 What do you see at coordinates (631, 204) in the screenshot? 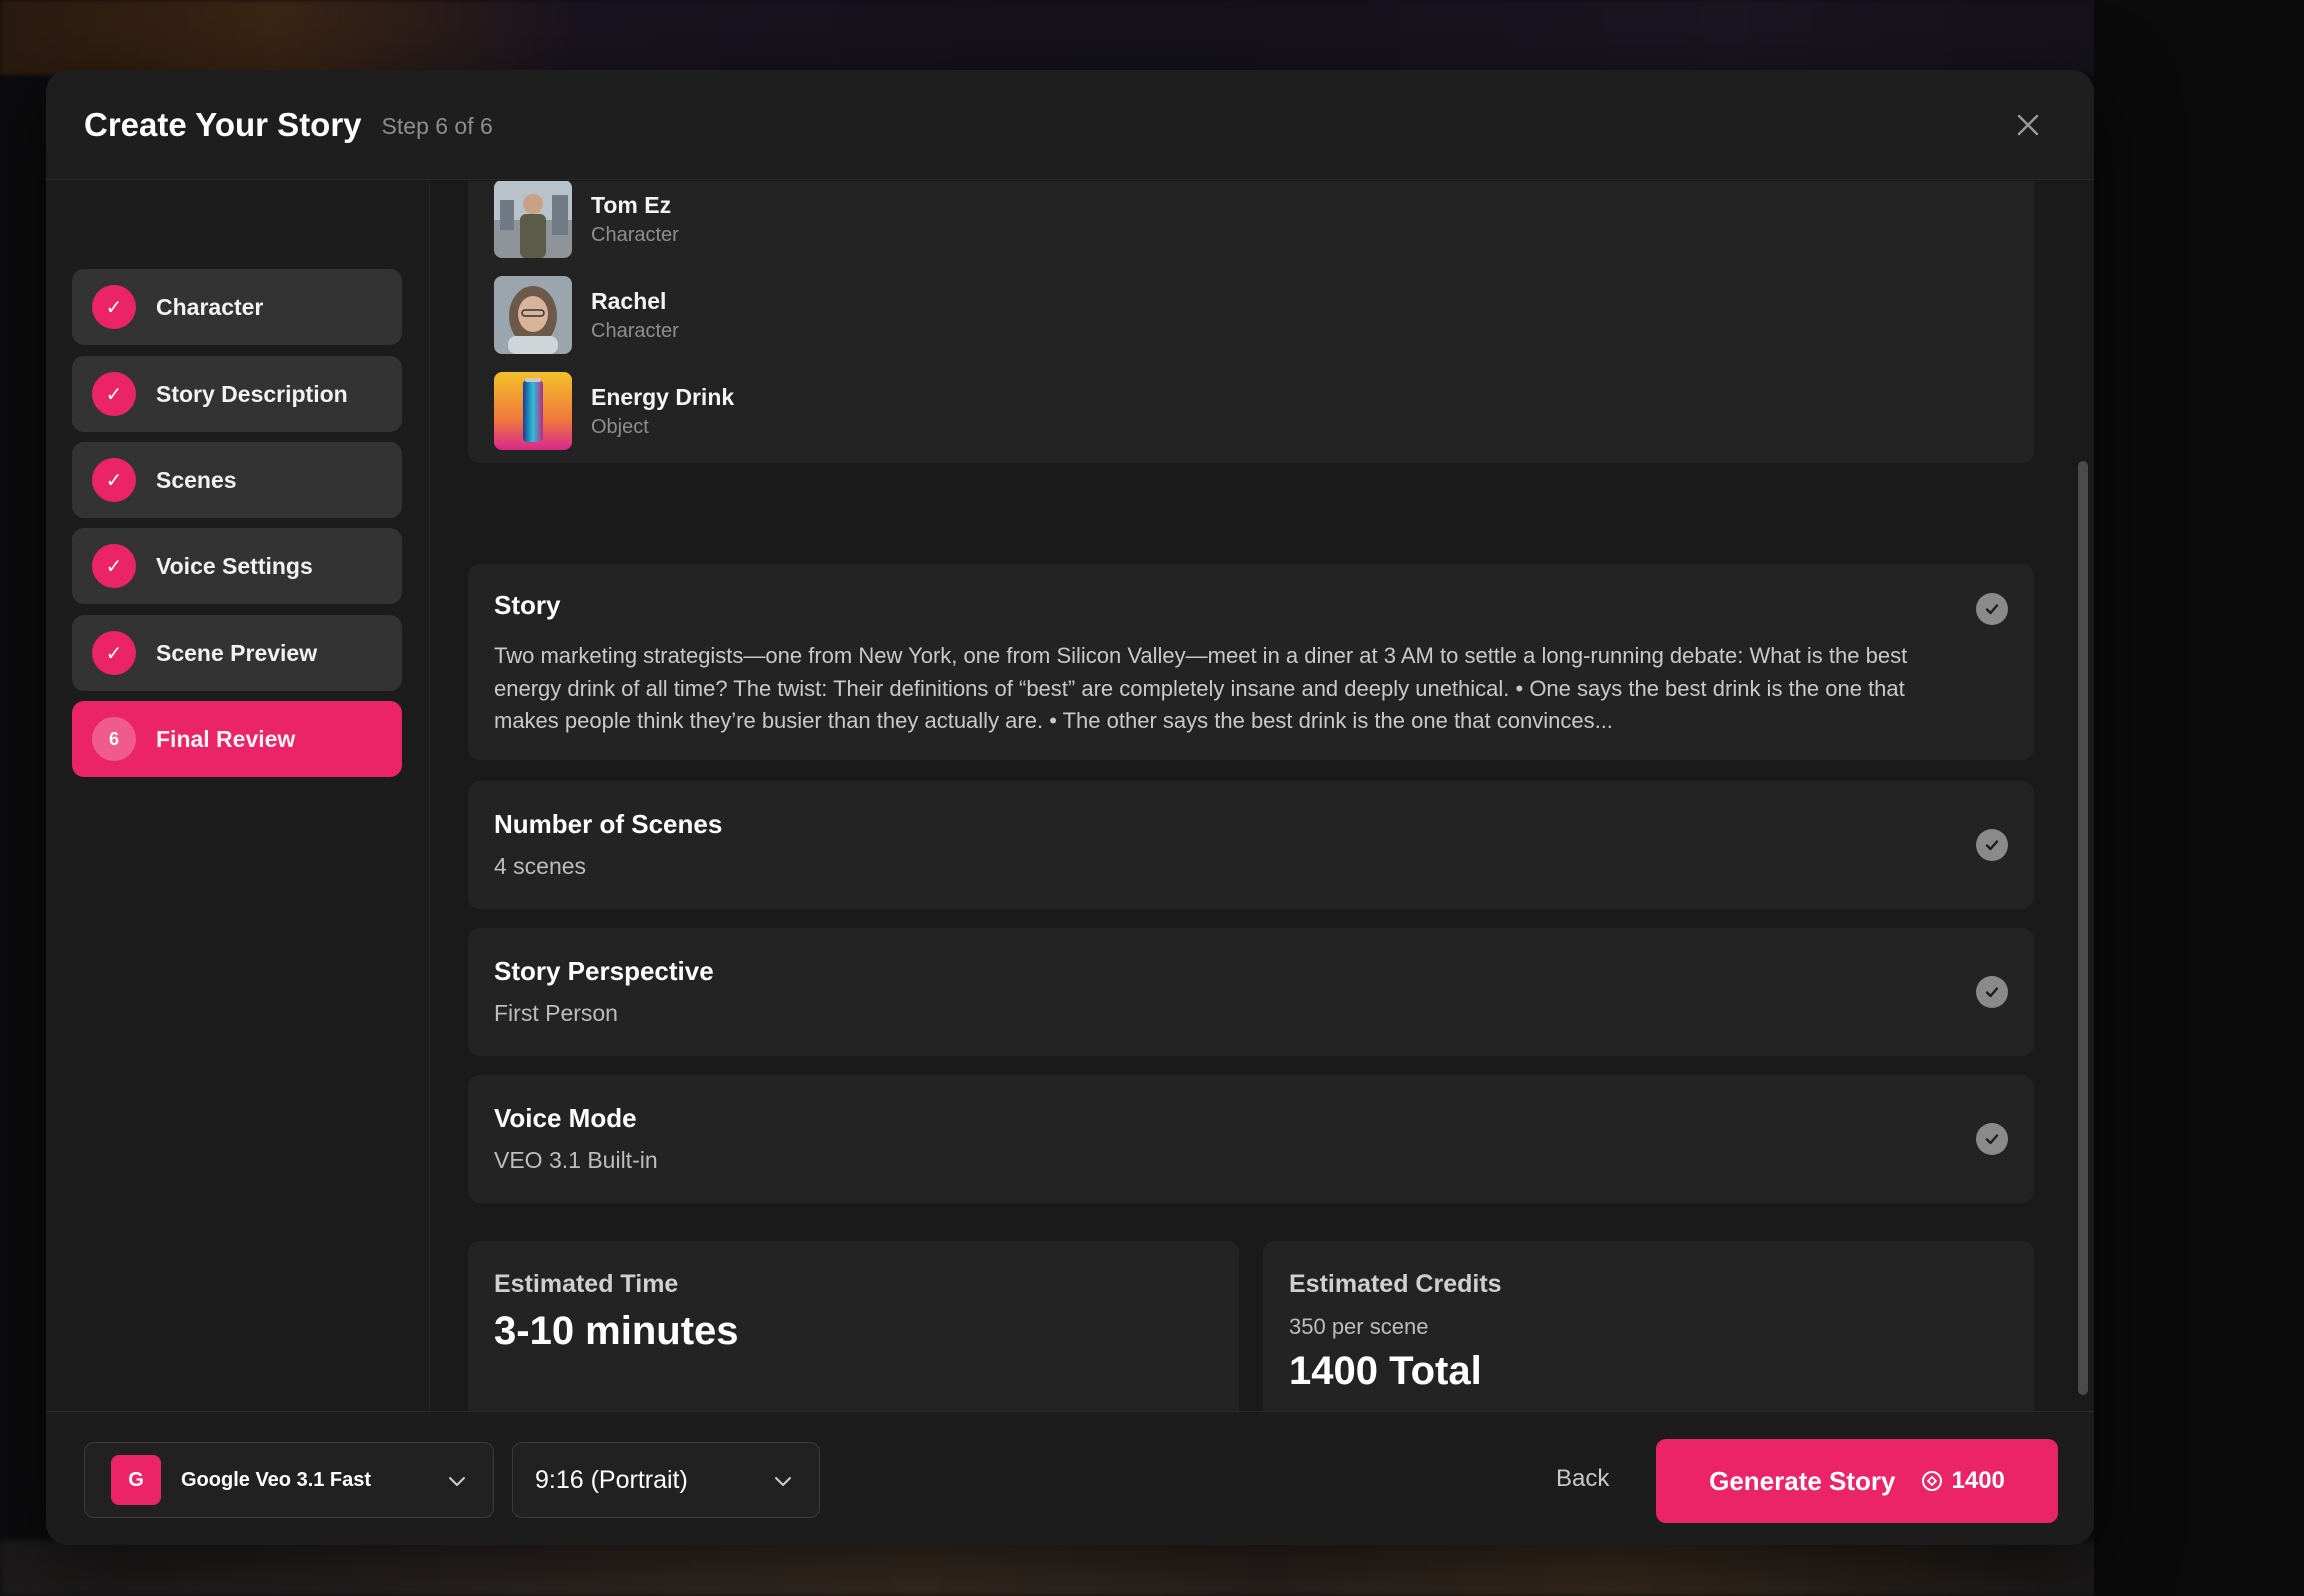
I see `asset-name: Tom Ez` at bounding box center [631, 204].